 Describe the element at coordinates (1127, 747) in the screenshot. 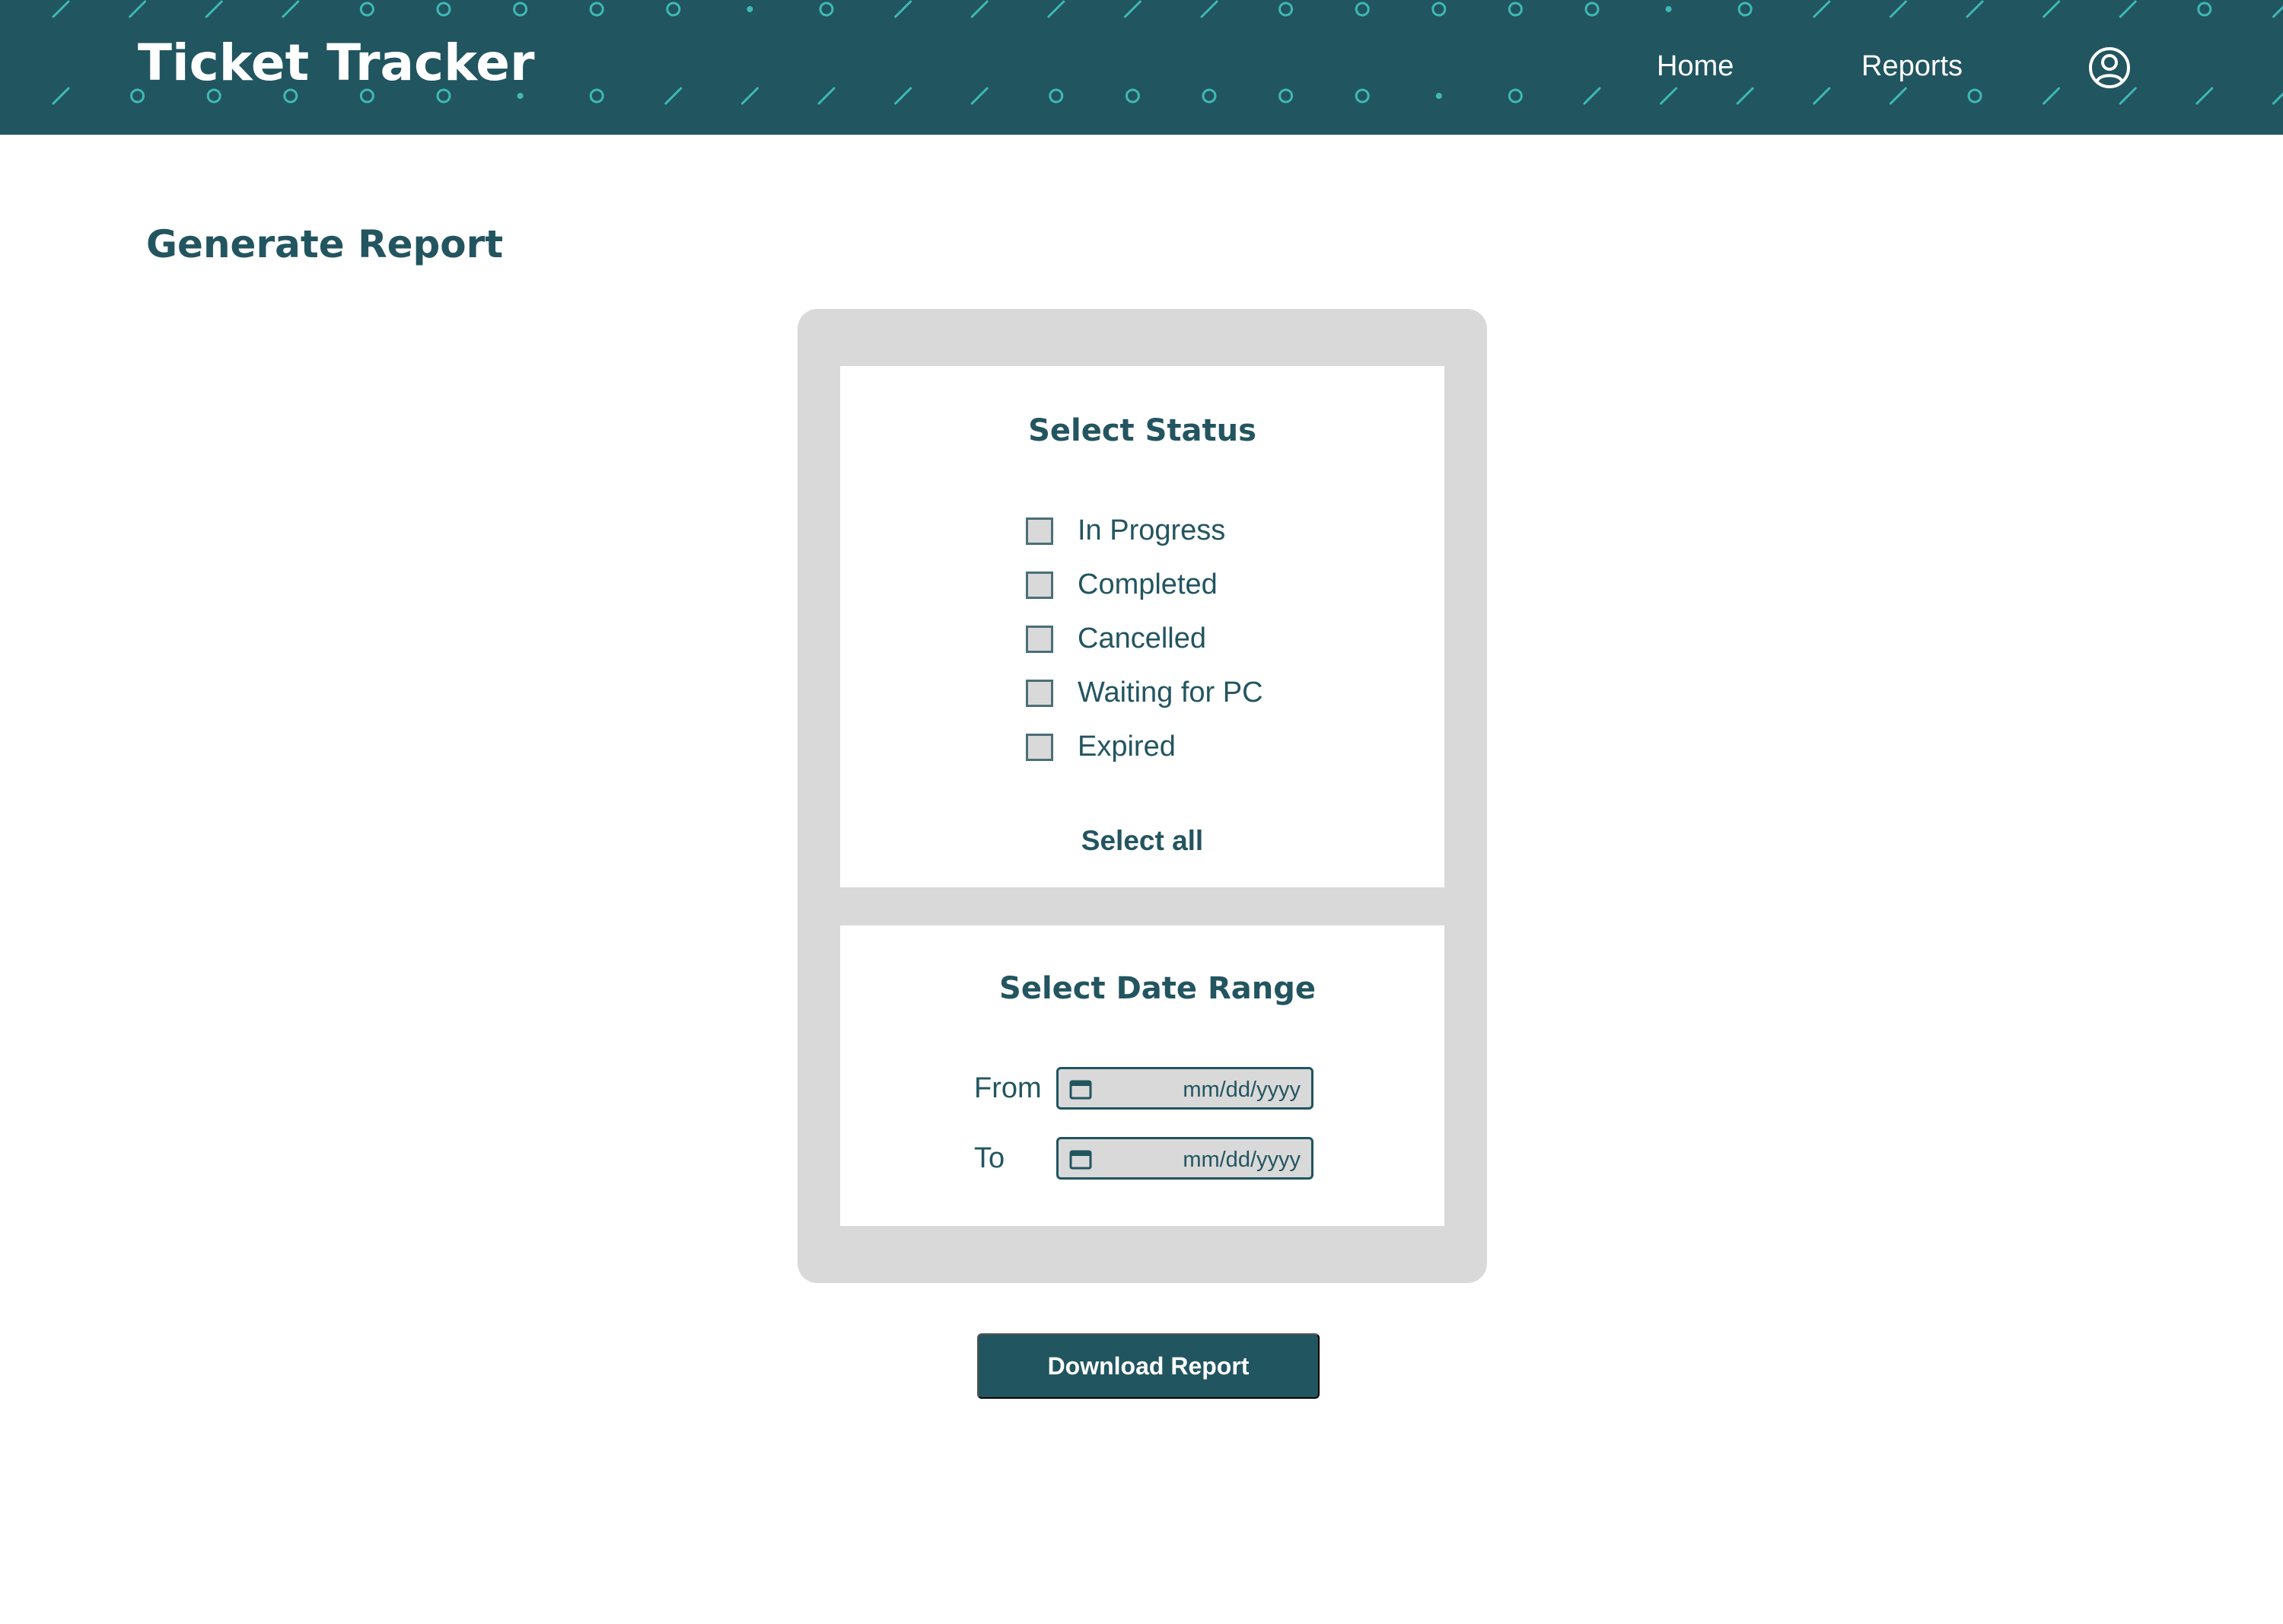

I see `status-option-label: Expired` at that location.